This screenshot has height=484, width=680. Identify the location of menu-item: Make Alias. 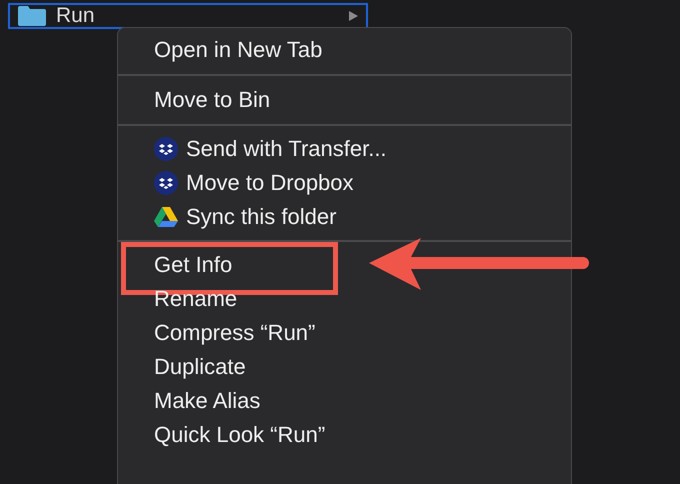
(207, 401).